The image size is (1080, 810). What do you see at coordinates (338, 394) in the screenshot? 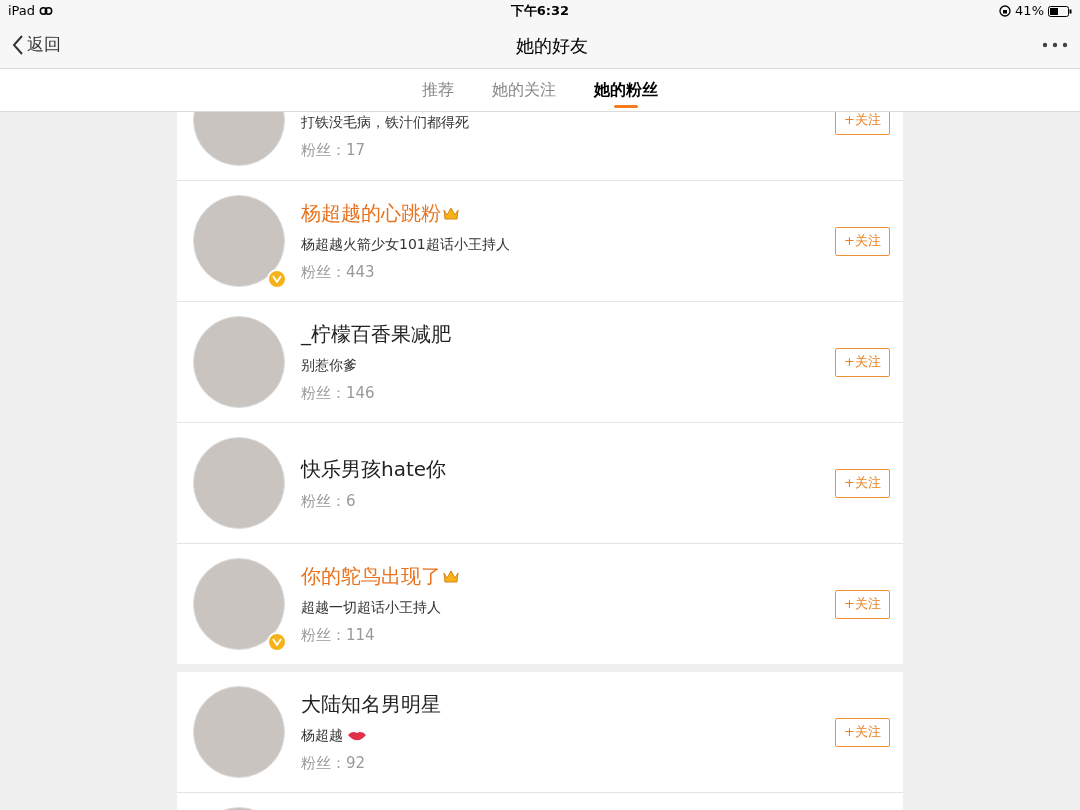
I see `fan-count: 粉丝：146` at bounding box center [338, 394].